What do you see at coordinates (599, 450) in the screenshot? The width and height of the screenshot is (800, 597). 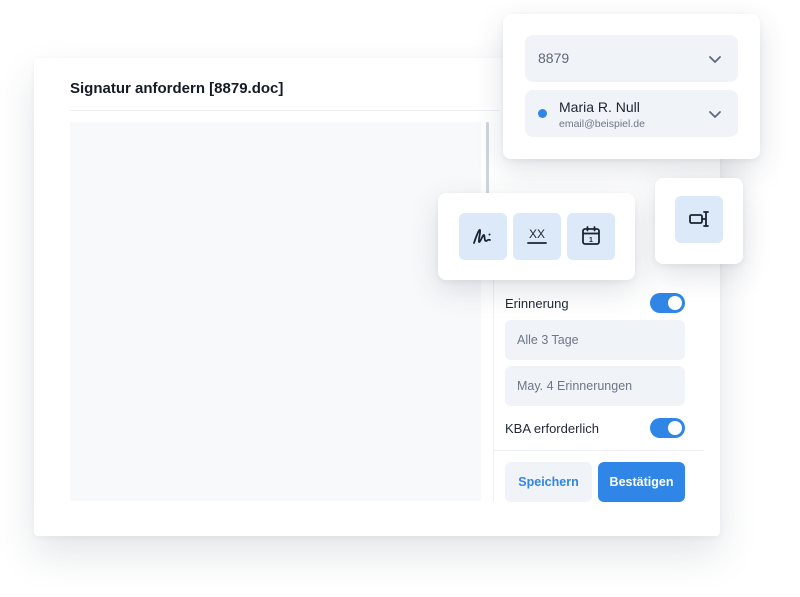 I see `actions-divider` at bounding box center [599, 450].